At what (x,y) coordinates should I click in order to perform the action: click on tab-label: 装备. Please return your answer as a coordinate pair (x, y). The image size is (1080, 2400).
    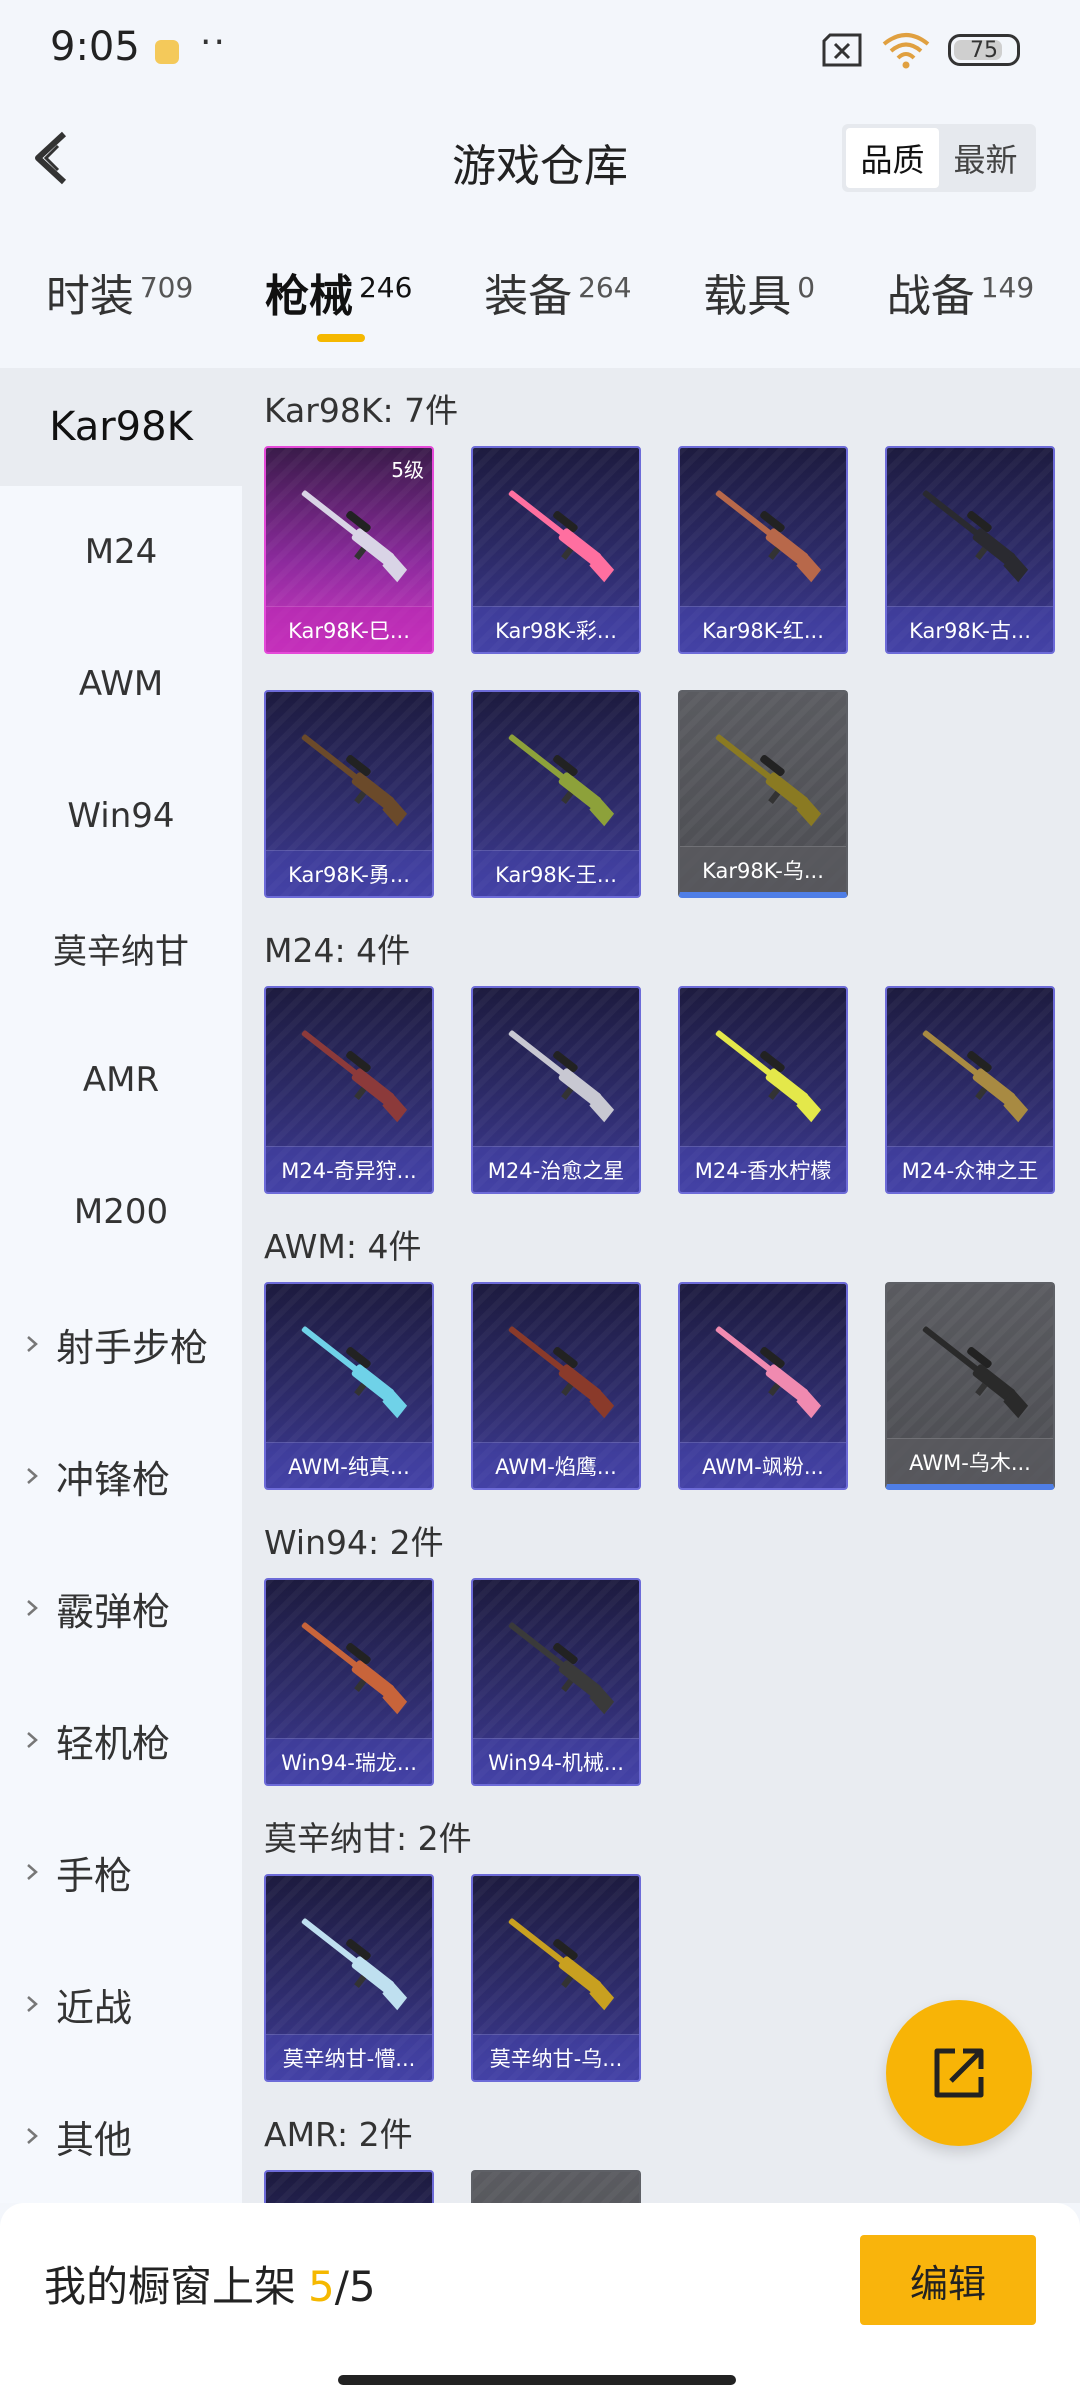
    Looking at the image, I should click on (528, 296).